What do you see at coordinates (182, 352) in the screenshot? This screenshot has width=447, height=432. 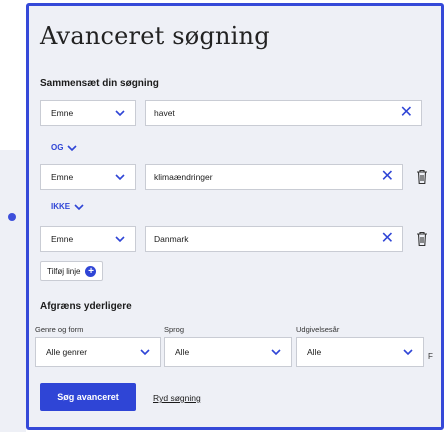 I see `language-filter-value: Alle` at bounding box center [182, 352].